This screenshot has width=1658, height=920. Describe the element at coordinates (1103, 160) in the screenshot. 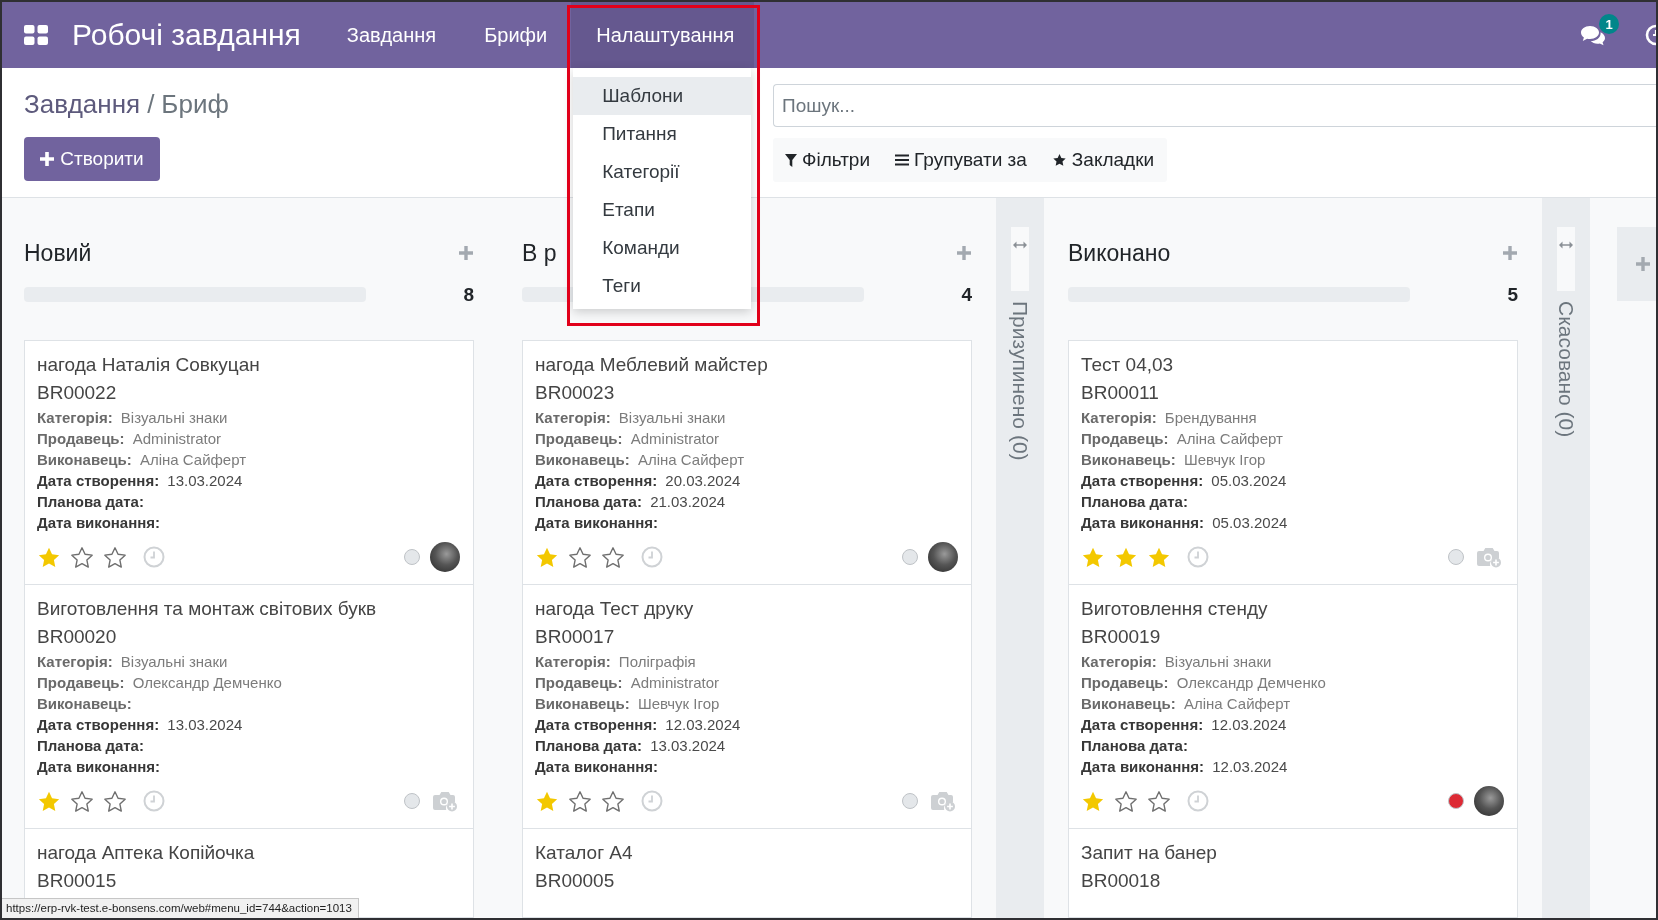

I see `favorites-button: Закладки` at that location.